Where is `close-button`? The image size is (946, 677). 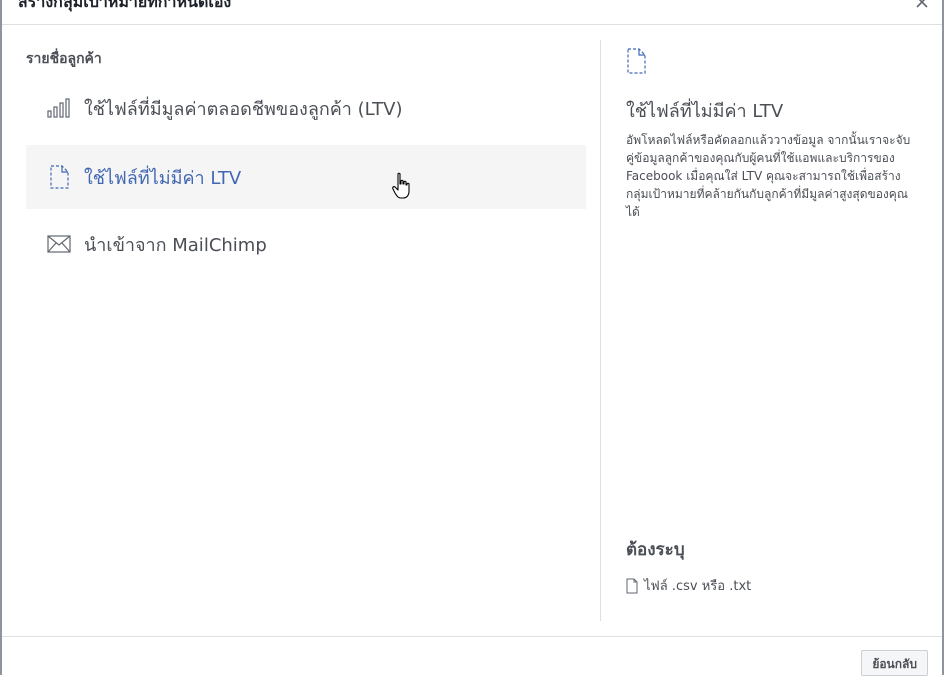 close-button is located at coordinates (922, 5).